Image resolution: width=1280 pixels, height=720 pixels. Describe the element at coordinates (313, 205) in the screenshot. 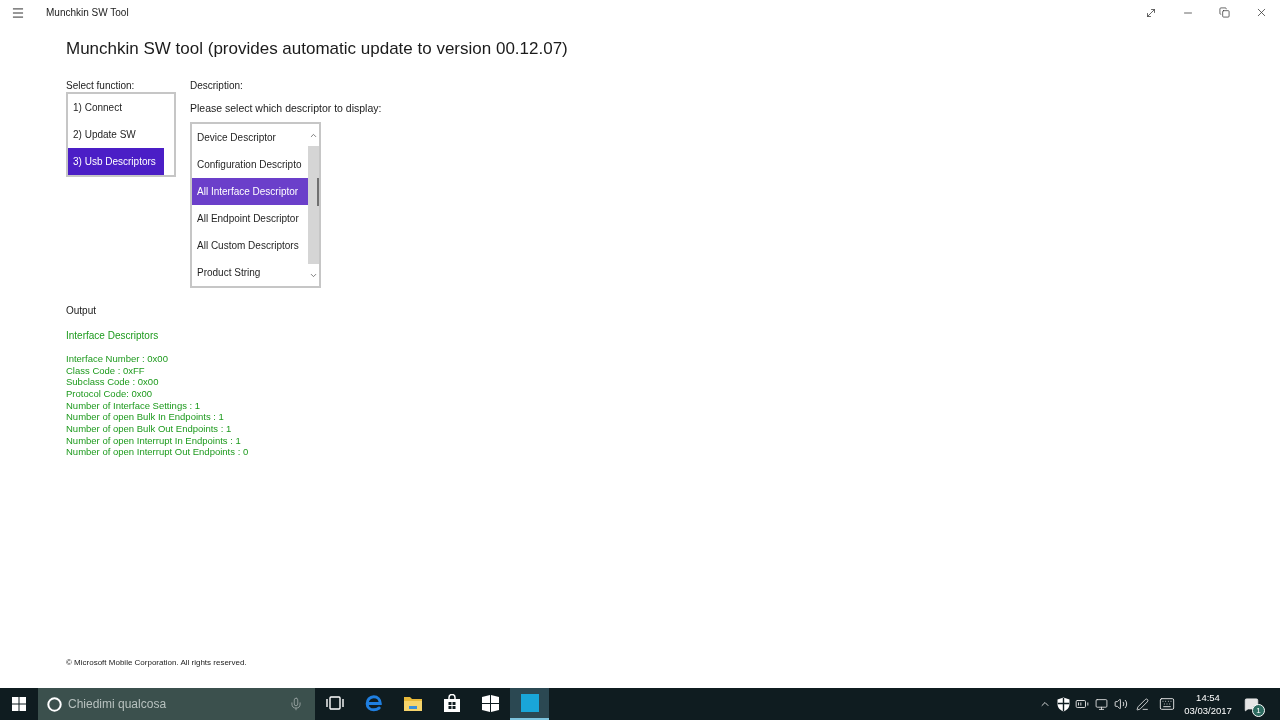

I see `scrollbar-track` at that location.